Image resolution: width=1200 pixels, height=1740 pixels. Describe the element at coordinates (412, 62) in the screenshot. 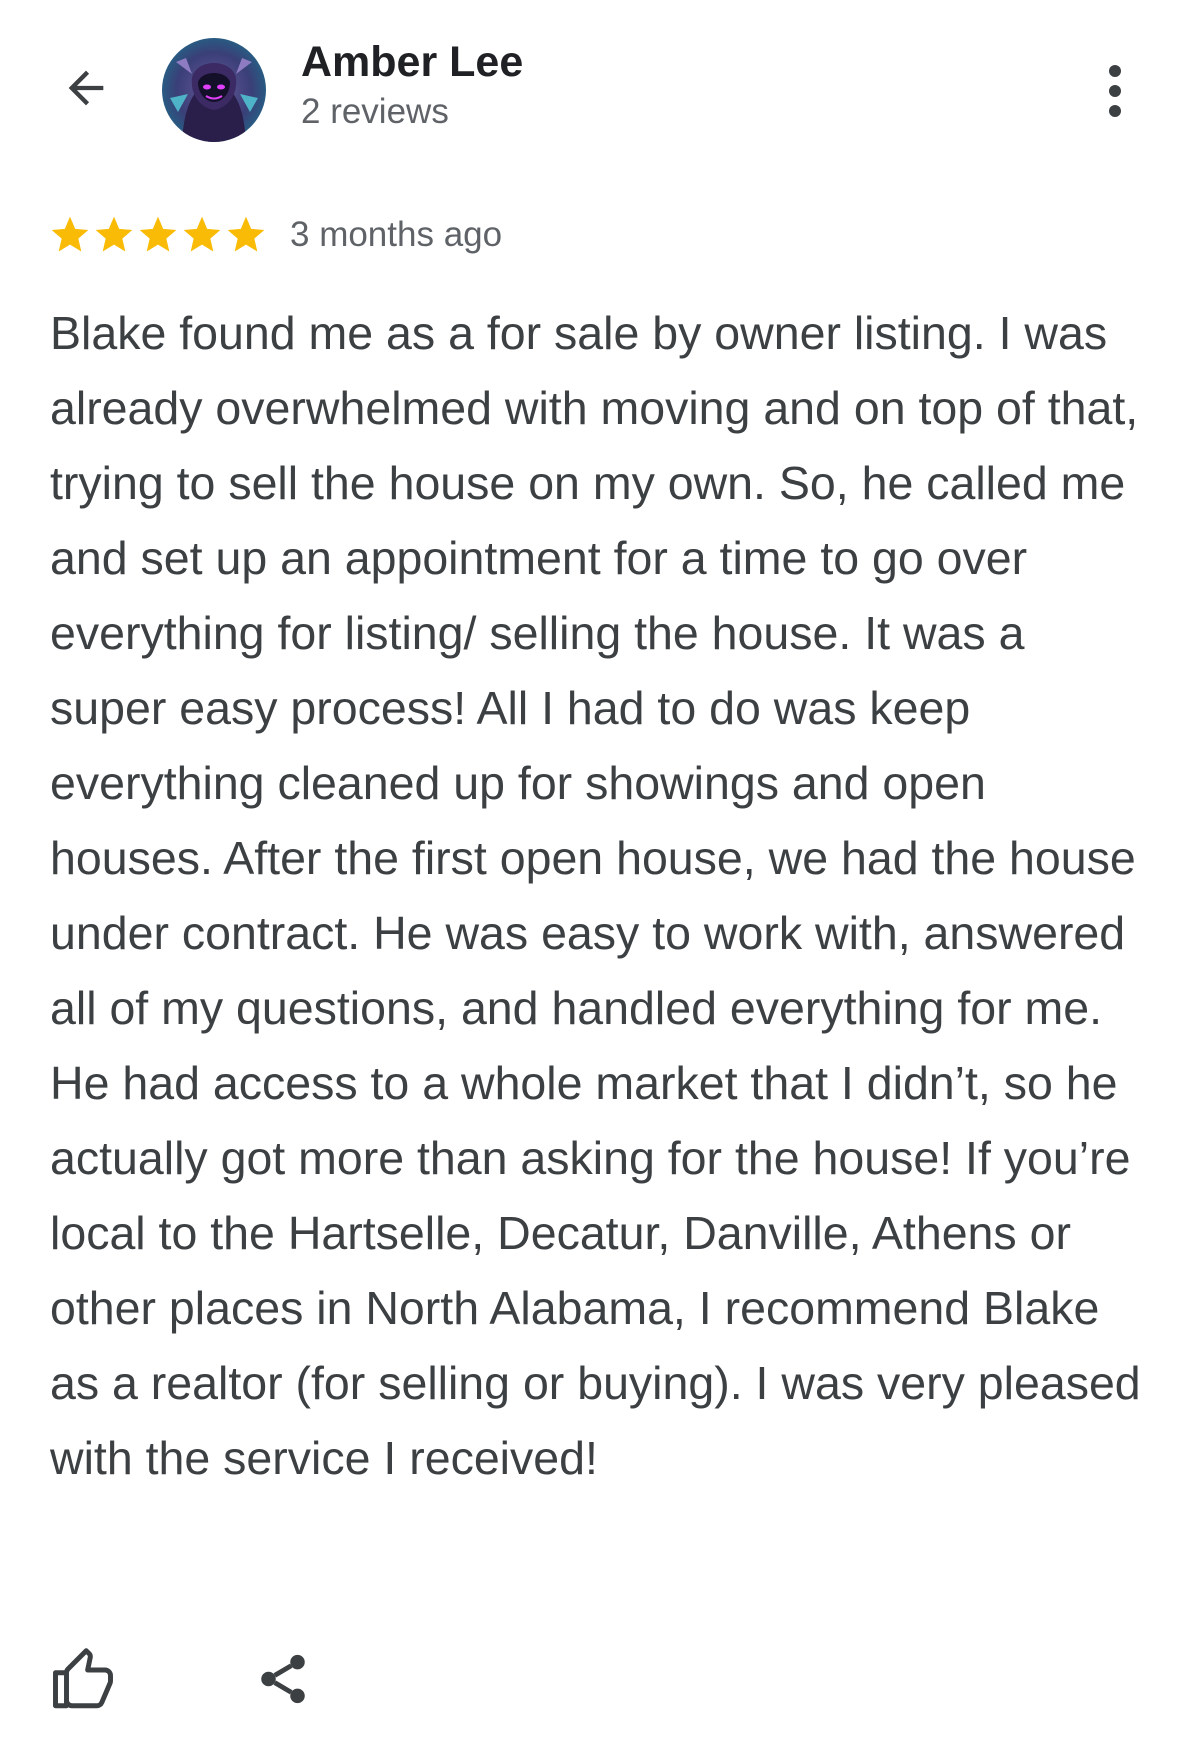

I see `reviewer-name: Amber Lee` at that location.